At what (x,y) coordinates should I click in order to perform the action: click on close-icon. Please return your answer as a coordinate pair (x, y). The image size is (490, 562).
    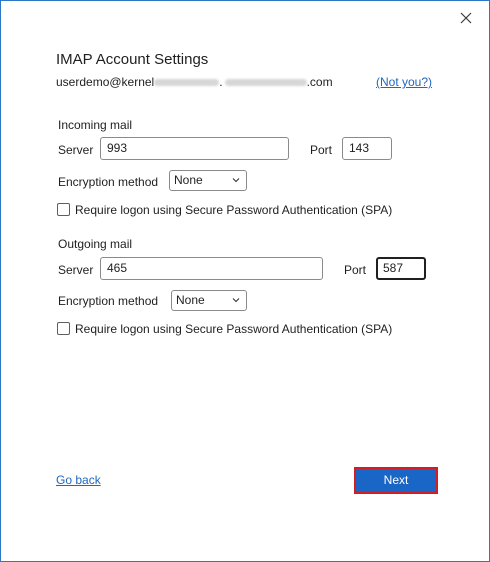
    Looking at the image, I should click on (466, 18).